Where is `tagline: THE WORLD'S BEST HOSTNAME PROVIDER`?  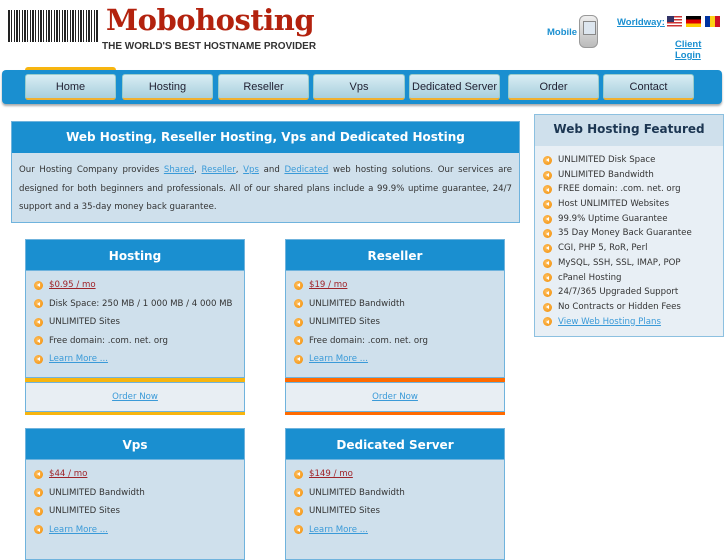
tagline: THE WORLD'S BEST HOSTNAME PROVIDER is located at coordinates (209, 46).